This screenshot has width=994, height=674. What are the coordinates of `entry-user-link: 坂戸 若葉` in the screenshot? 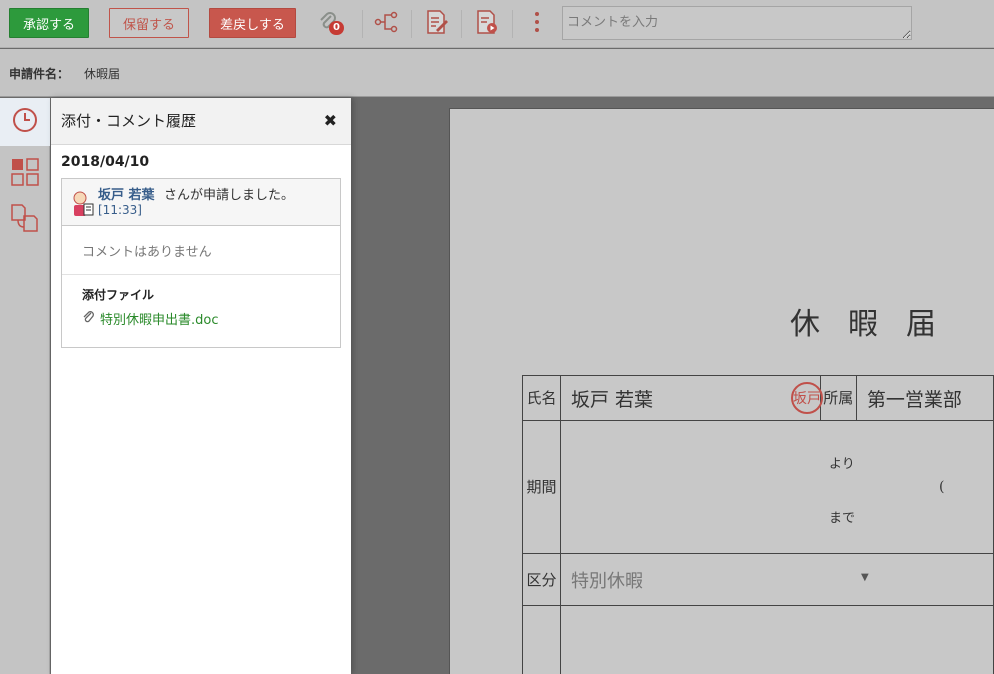 It's located at (126, 193).